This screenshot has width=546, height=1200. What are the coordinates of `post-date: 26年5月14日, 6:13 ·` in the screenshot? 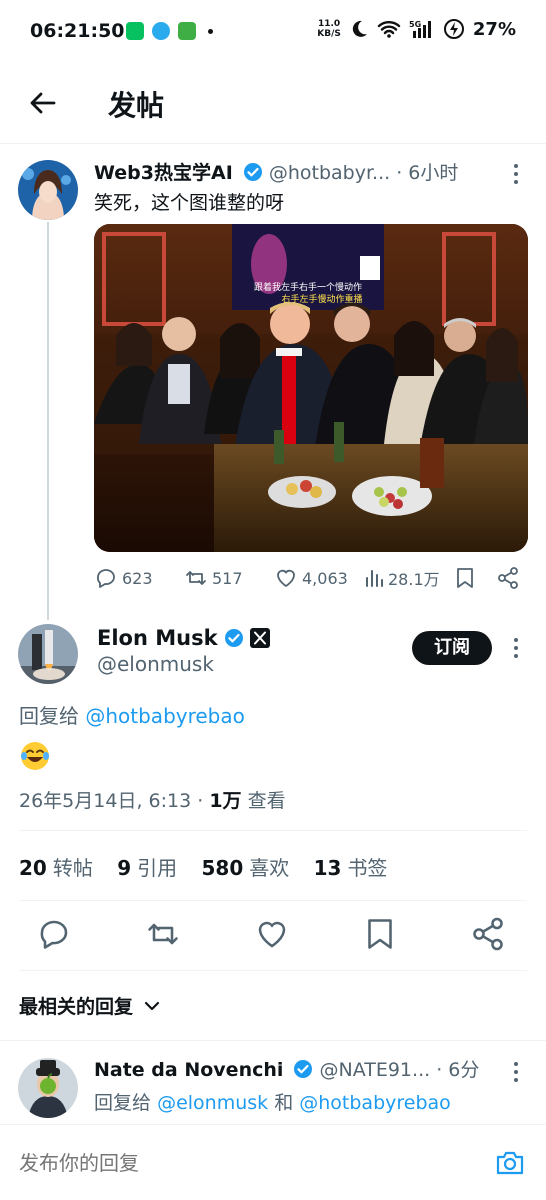 It's located at (114, 801).